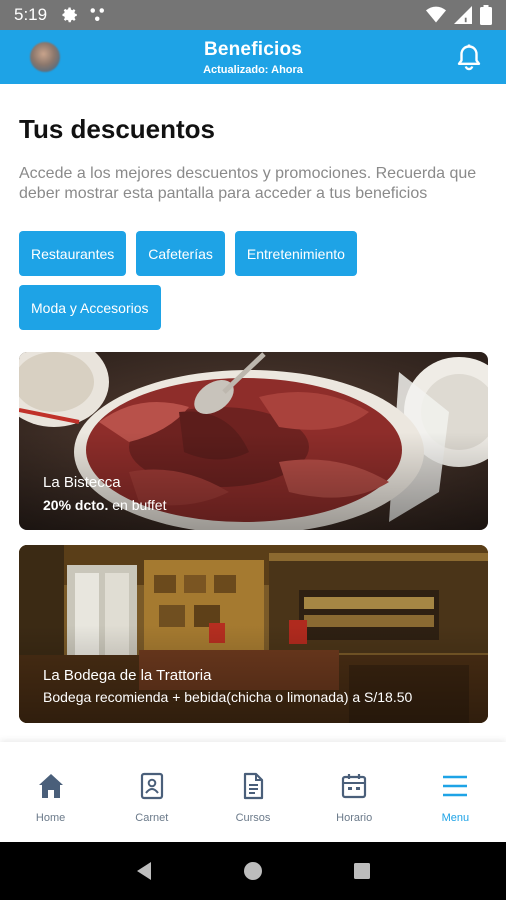 The width and height of the screenshot is (506, 900). What do you see at coordinates (253, 49) in the screenshot?
I see `header-title: Beneficios` at bounding box center [253, 49].